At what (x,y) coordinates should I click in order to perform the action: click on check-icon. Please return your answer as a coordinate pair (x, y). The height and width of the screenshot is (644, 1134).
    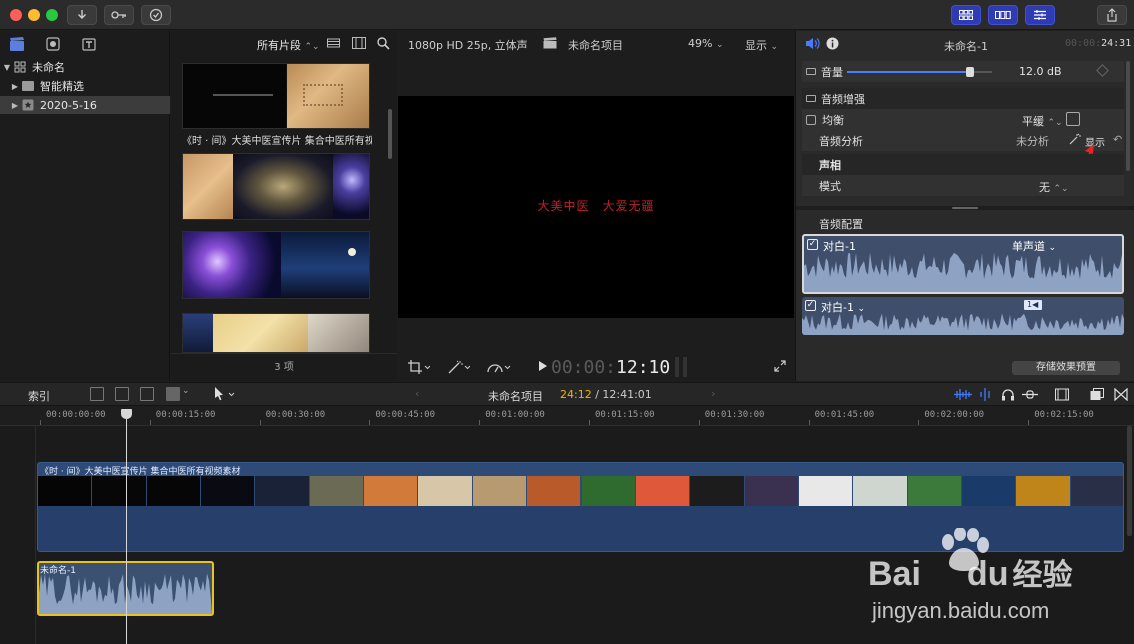
    Looking at the image, I should click on (156, 15).